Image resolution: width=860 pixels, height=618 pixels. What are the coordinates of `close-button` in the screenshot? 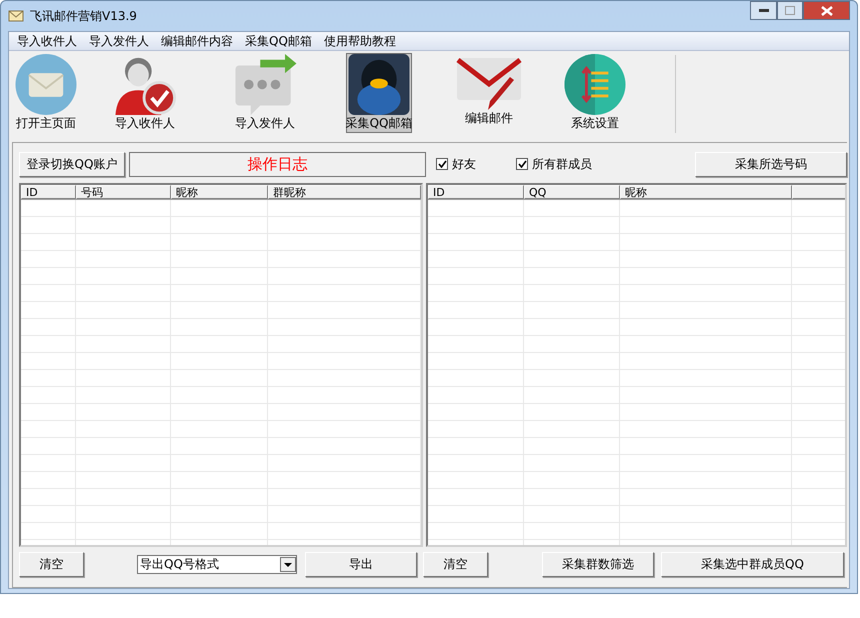 It's located at (826, 10).